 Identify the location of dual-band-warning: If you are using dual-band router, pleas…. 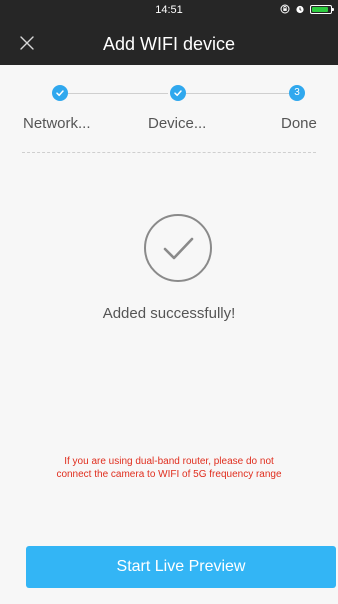
(169, 468).